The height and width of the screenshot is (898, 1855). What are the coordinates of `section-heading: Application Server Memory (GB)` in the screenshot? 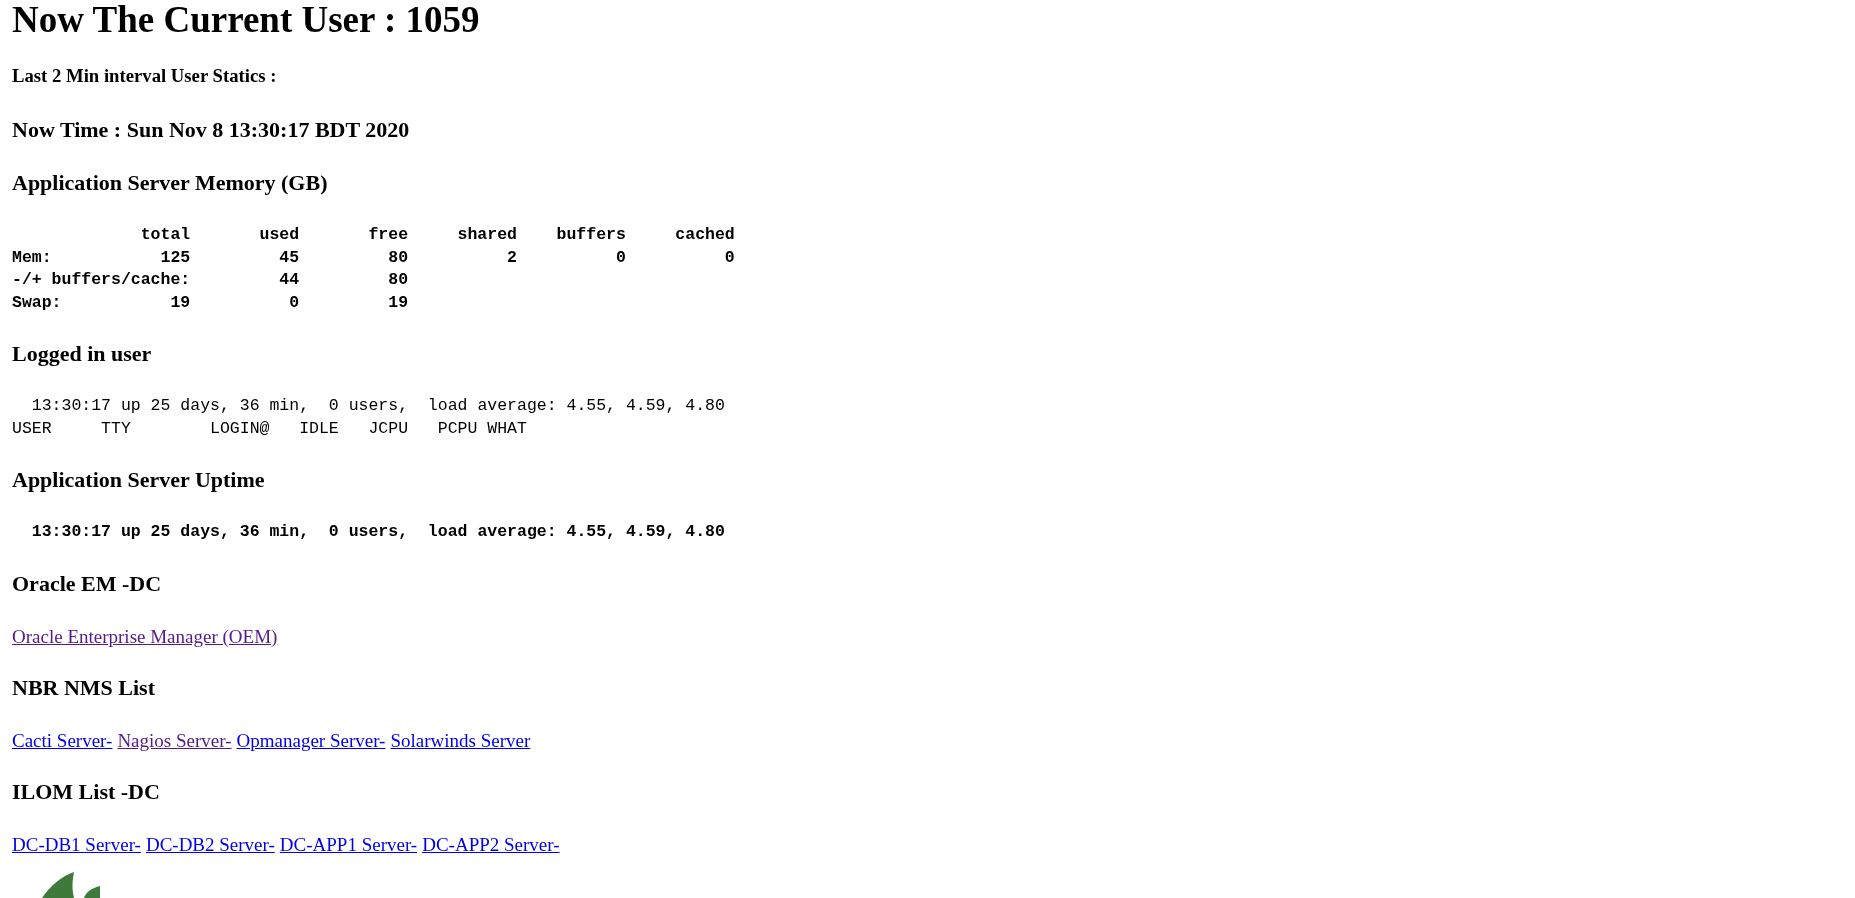 It's located at (170, 183).